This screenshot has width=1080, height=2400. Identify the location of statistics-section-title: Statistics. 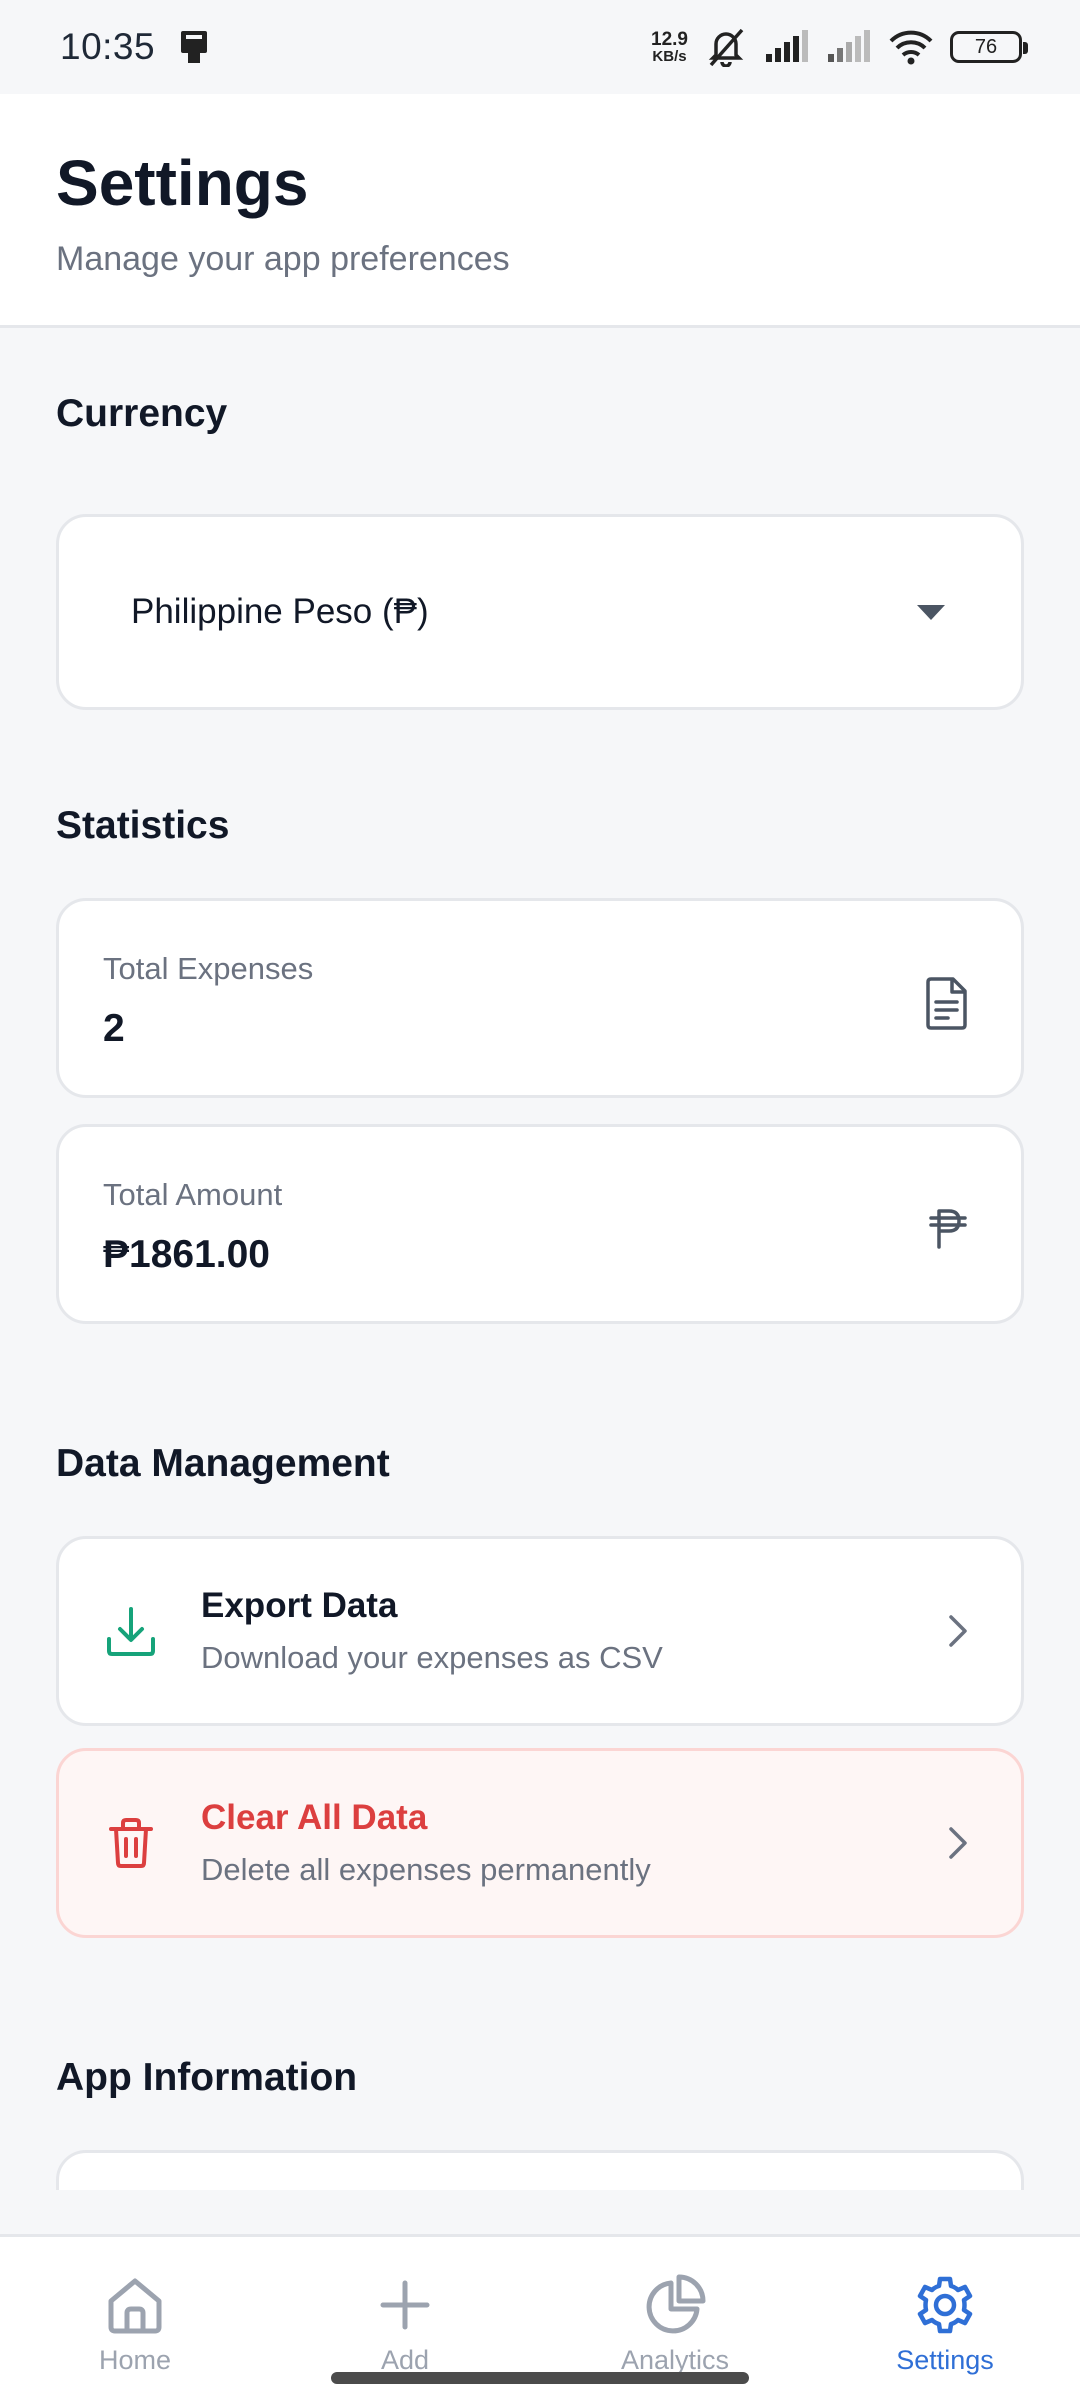
(143, 825).